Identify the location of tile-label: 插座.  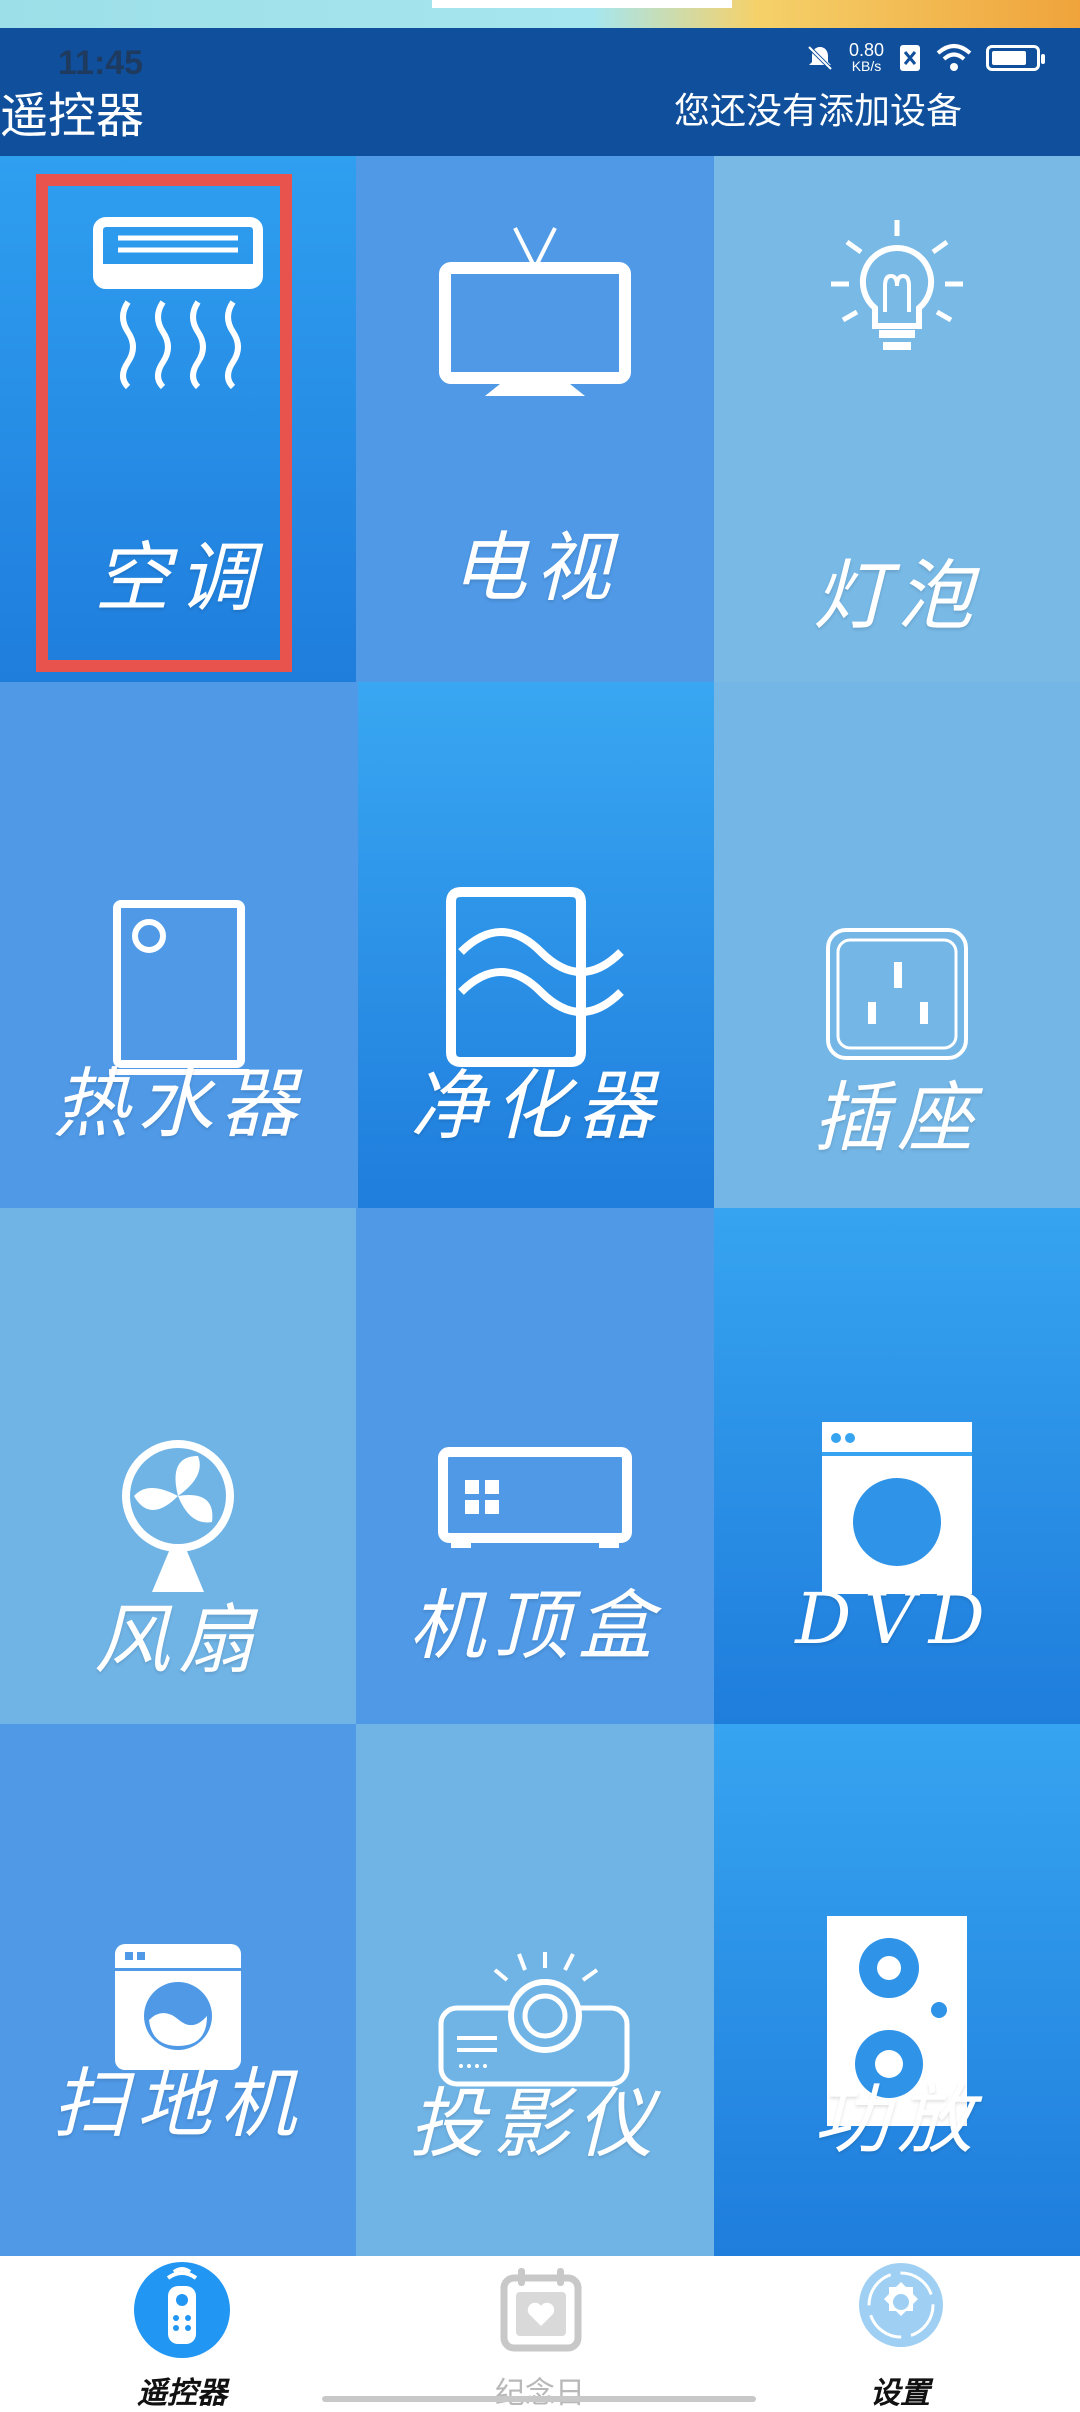
(897, 1117).